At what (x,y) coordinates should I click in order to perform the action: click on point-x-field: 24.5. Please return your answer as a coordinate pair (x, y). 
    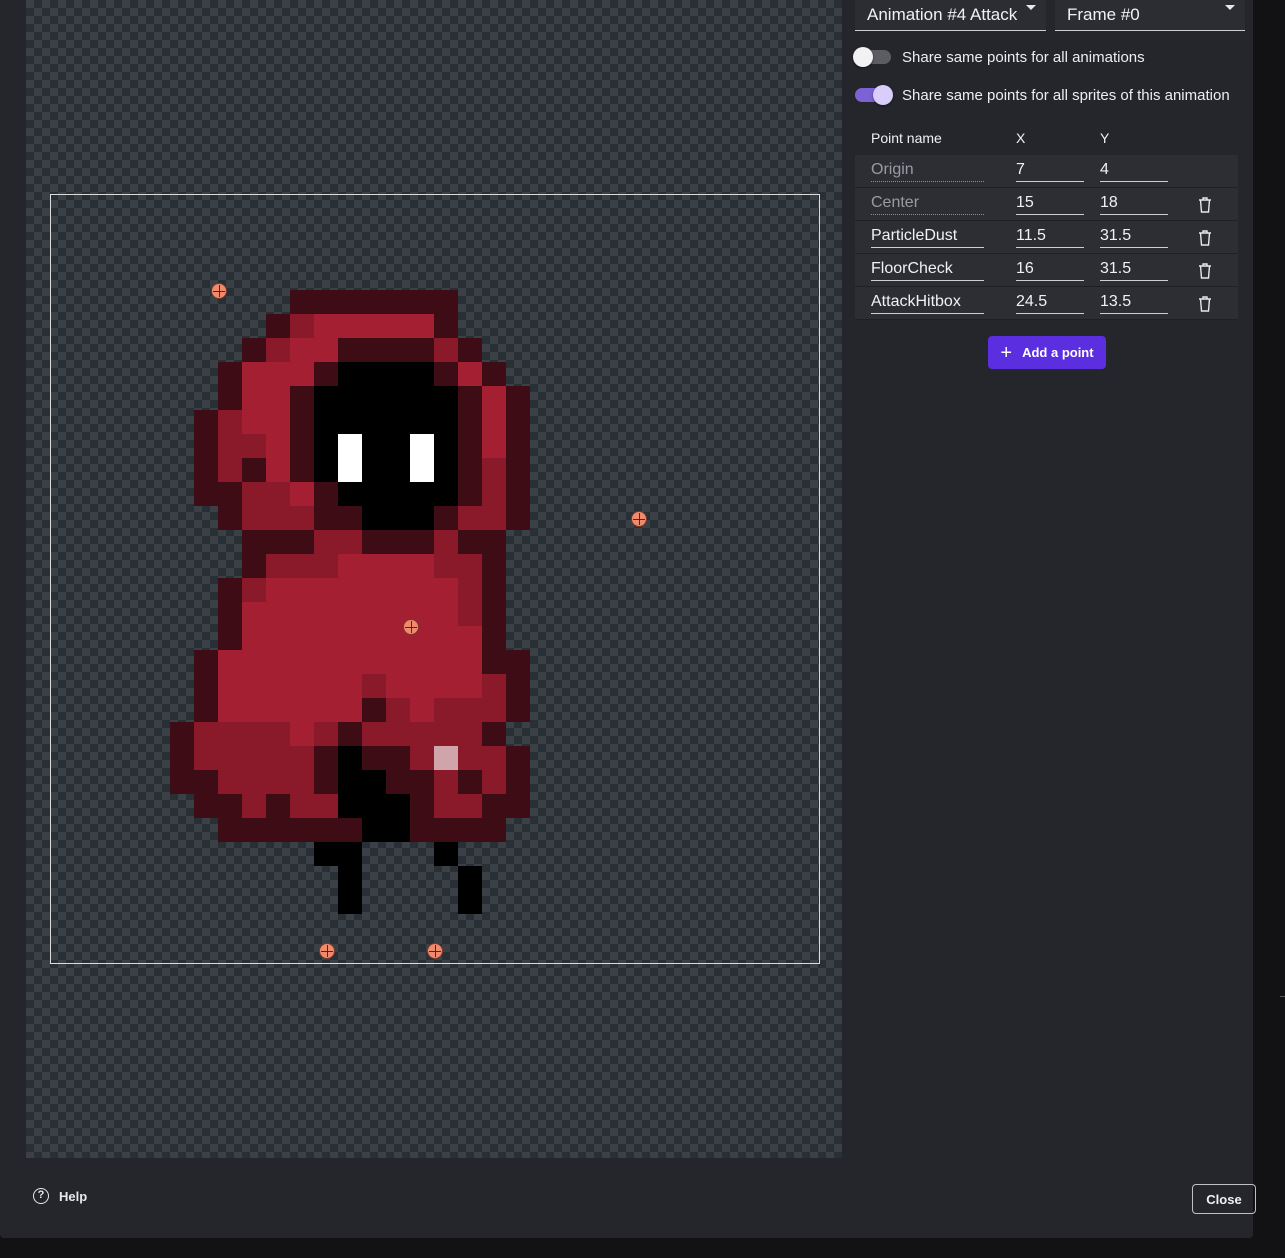
    Looking at the image, I should click on (1050, 302).